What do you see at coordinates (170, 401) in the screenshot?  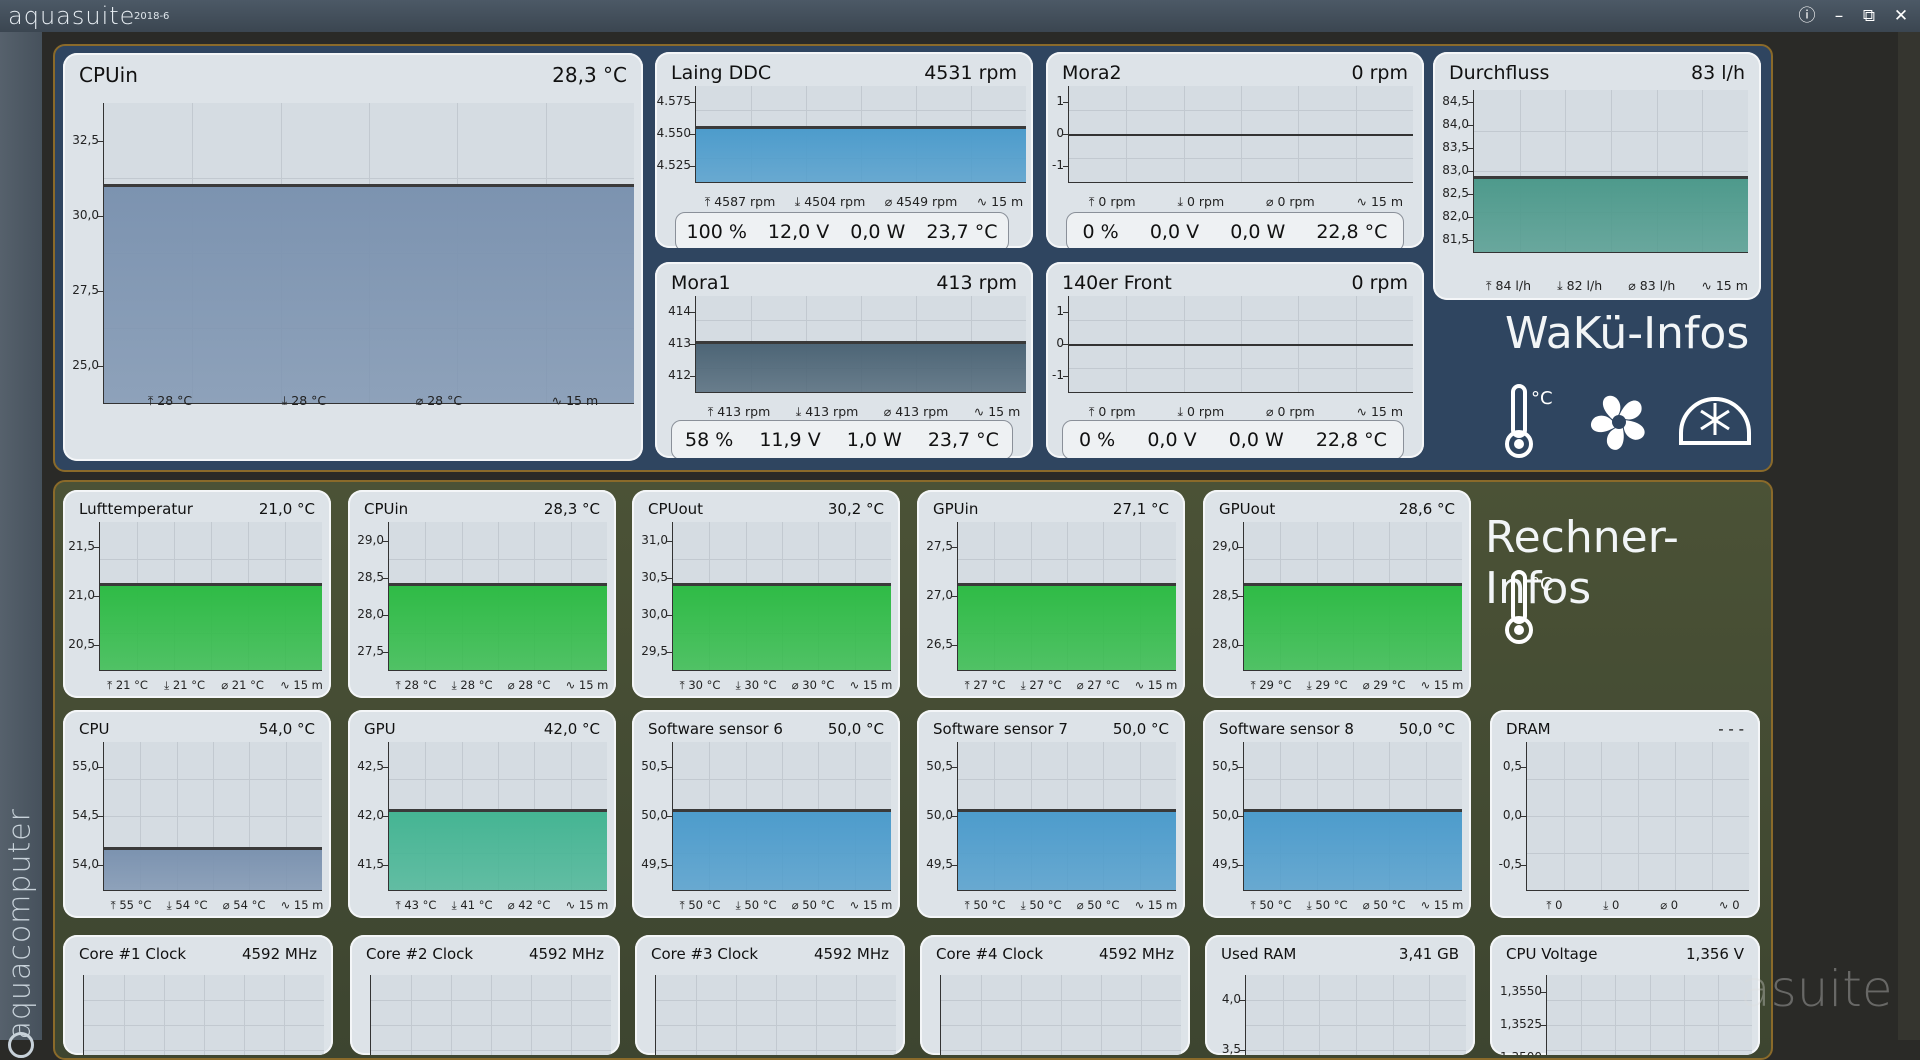 I see `stat-item: ⤒ 28 °C` at bounding box center [170, 401].